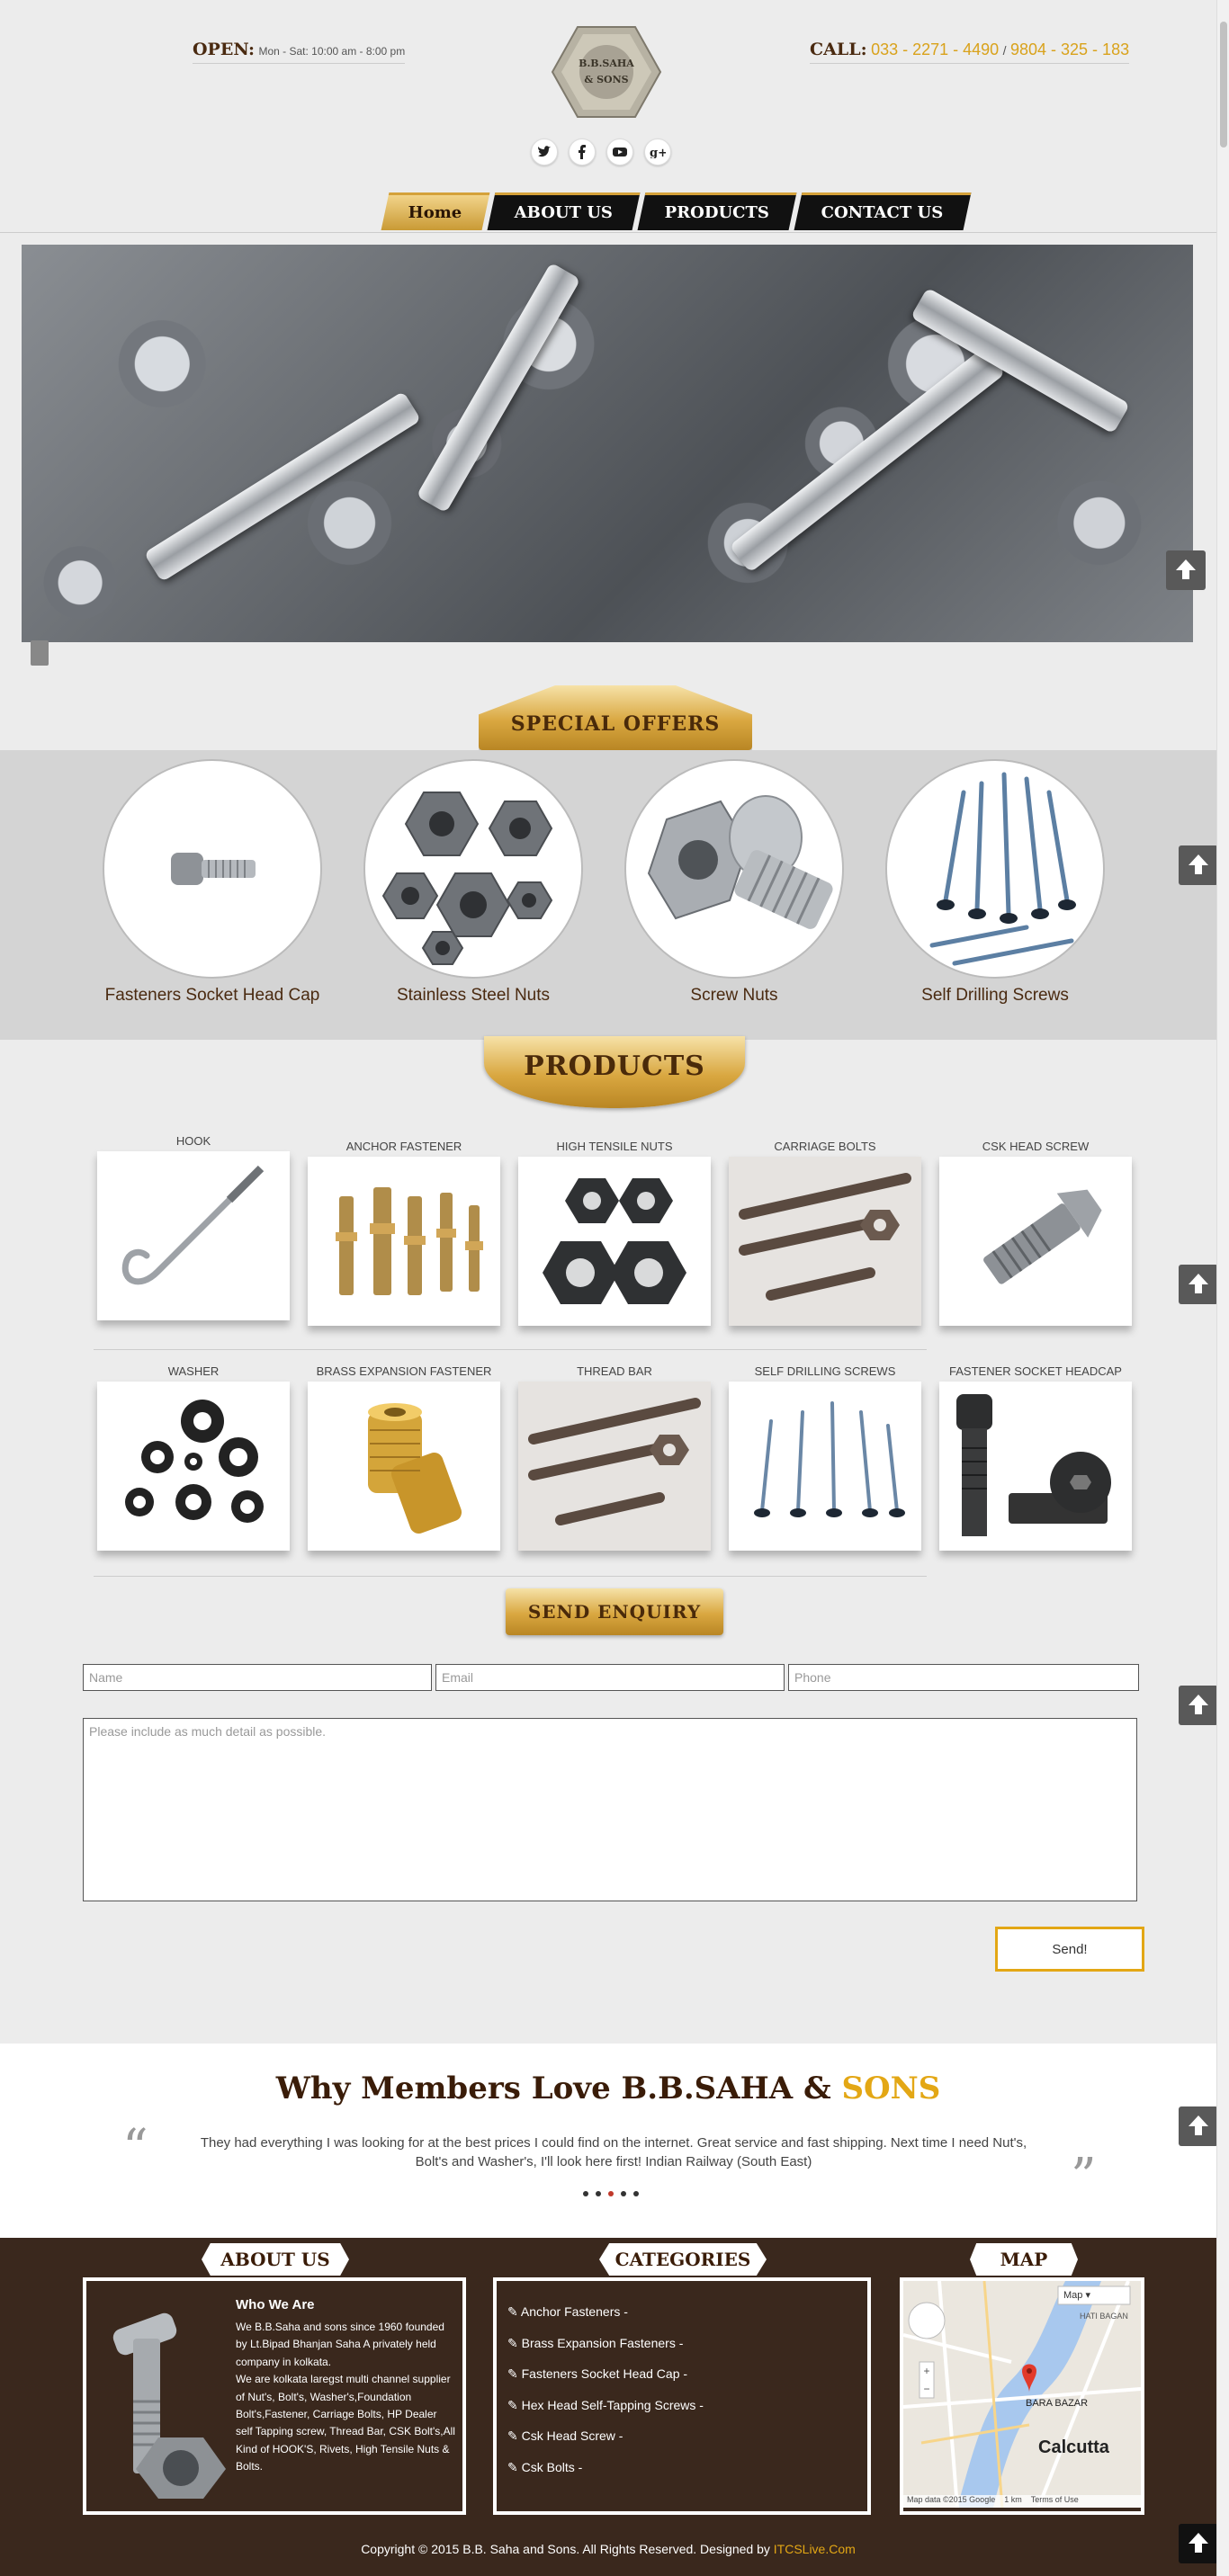 This screenshot has height=2576, width=1229. Describe the element at coordinates (1224, 85) in the screenshot. I see `scrollbar-thumb` at that location.